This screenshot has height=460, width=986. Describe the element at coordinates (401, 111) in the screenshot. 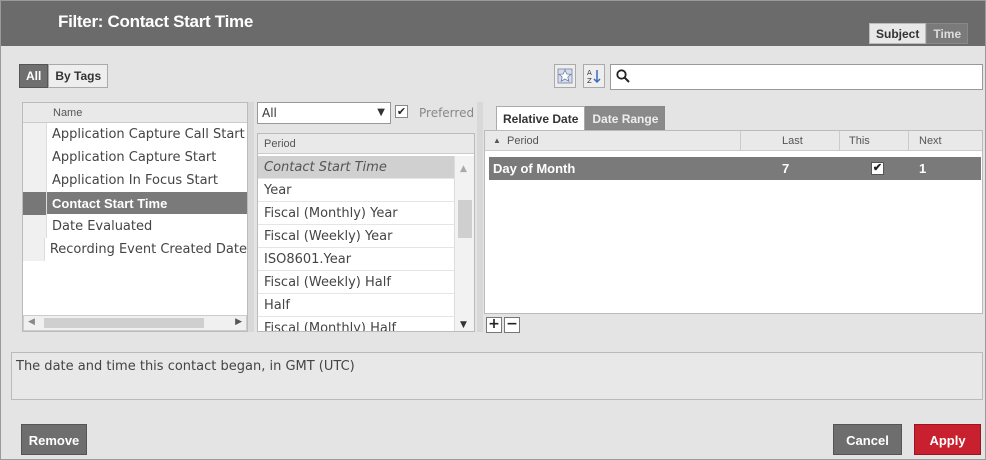

I see `preferred-checkbox: ✔` at that location.